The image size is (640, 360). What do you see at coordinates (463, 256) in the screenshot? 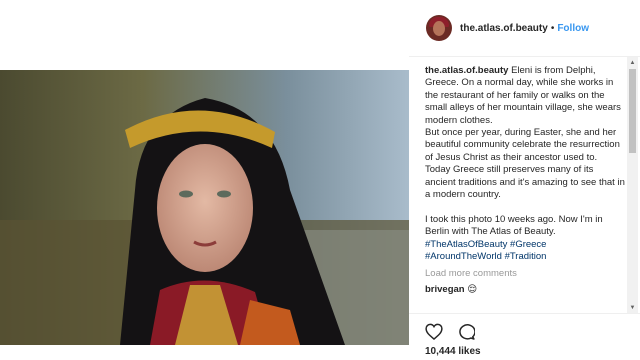
I see `hashtag-link: #AroundTheWorld` at bounding box center [463, 256].